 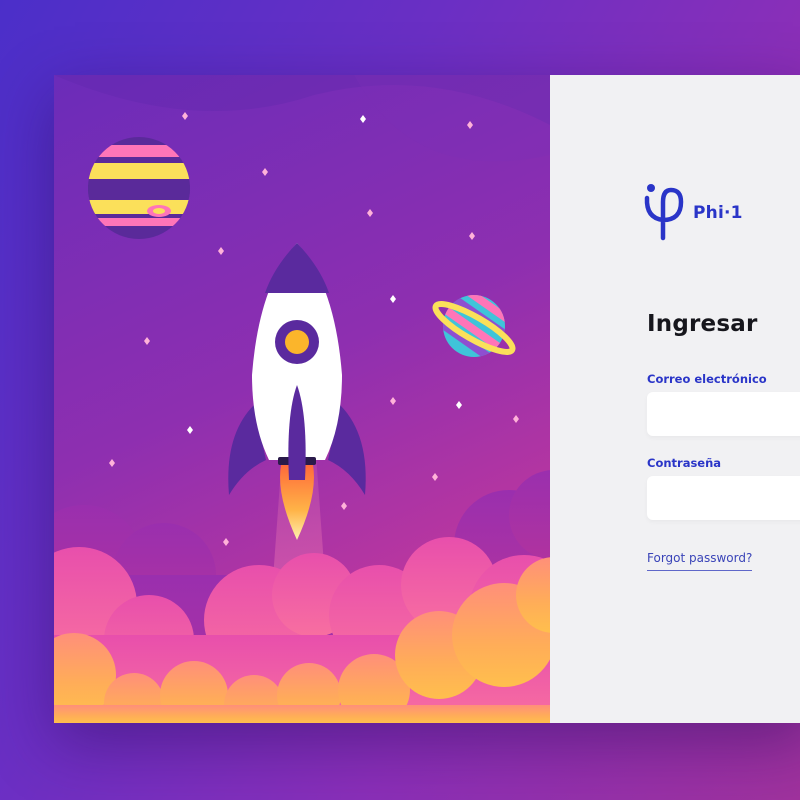 What do you see at coordinates (707, 379) in the screenshot?
I see `email-label: Correo electrónico` at bounding box center [707, 379].